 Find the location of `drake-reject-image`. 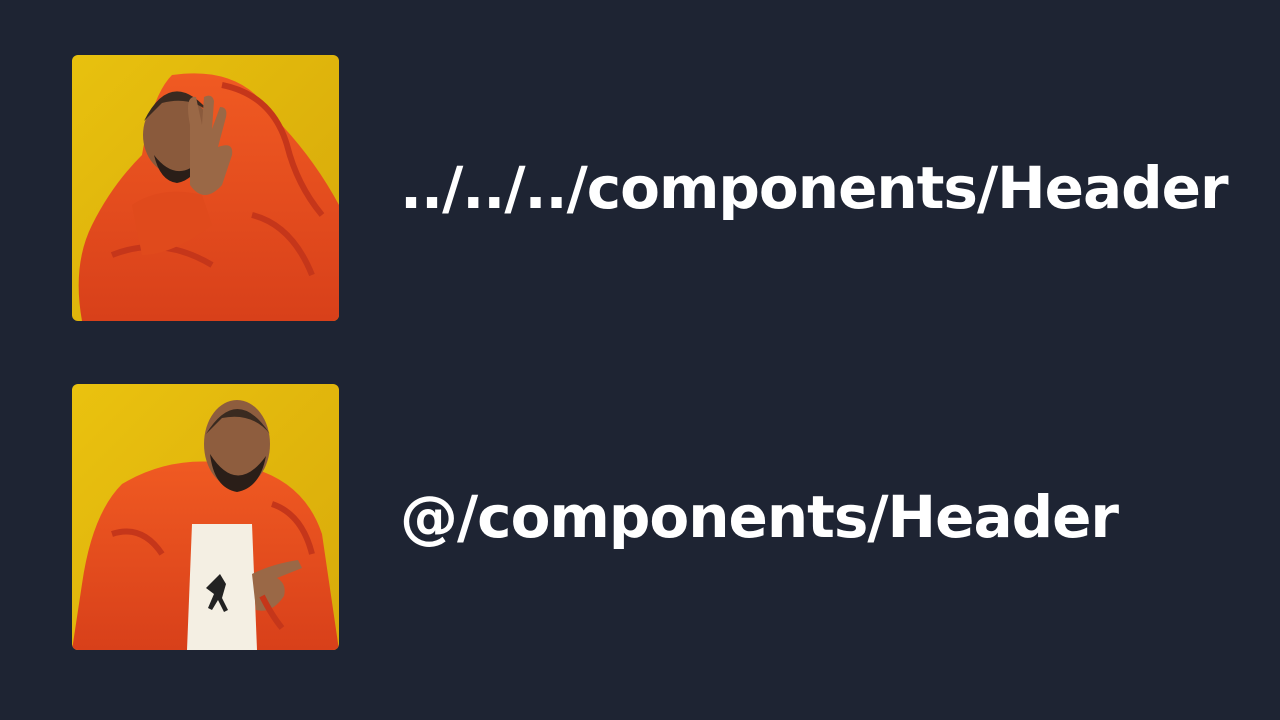

drake-reject-image is located at coordinates (205, 188).